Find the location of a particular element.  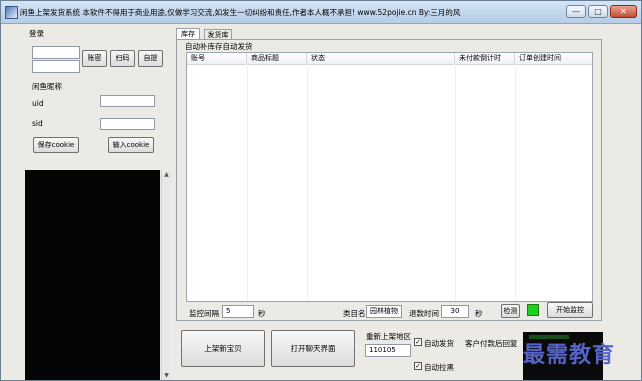

relist-area-input: 110105 is located at coordinates (388, 350).